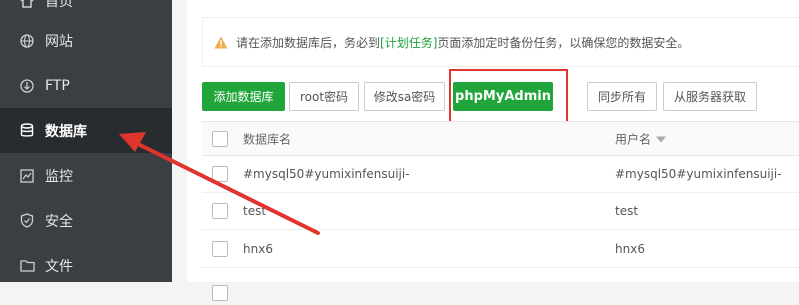 The width and height of the screenshot is (799, 305). Describe the element at coordinates (59, 5) in the screenshot. I see `sidebar-item-label: 首页` at that location.